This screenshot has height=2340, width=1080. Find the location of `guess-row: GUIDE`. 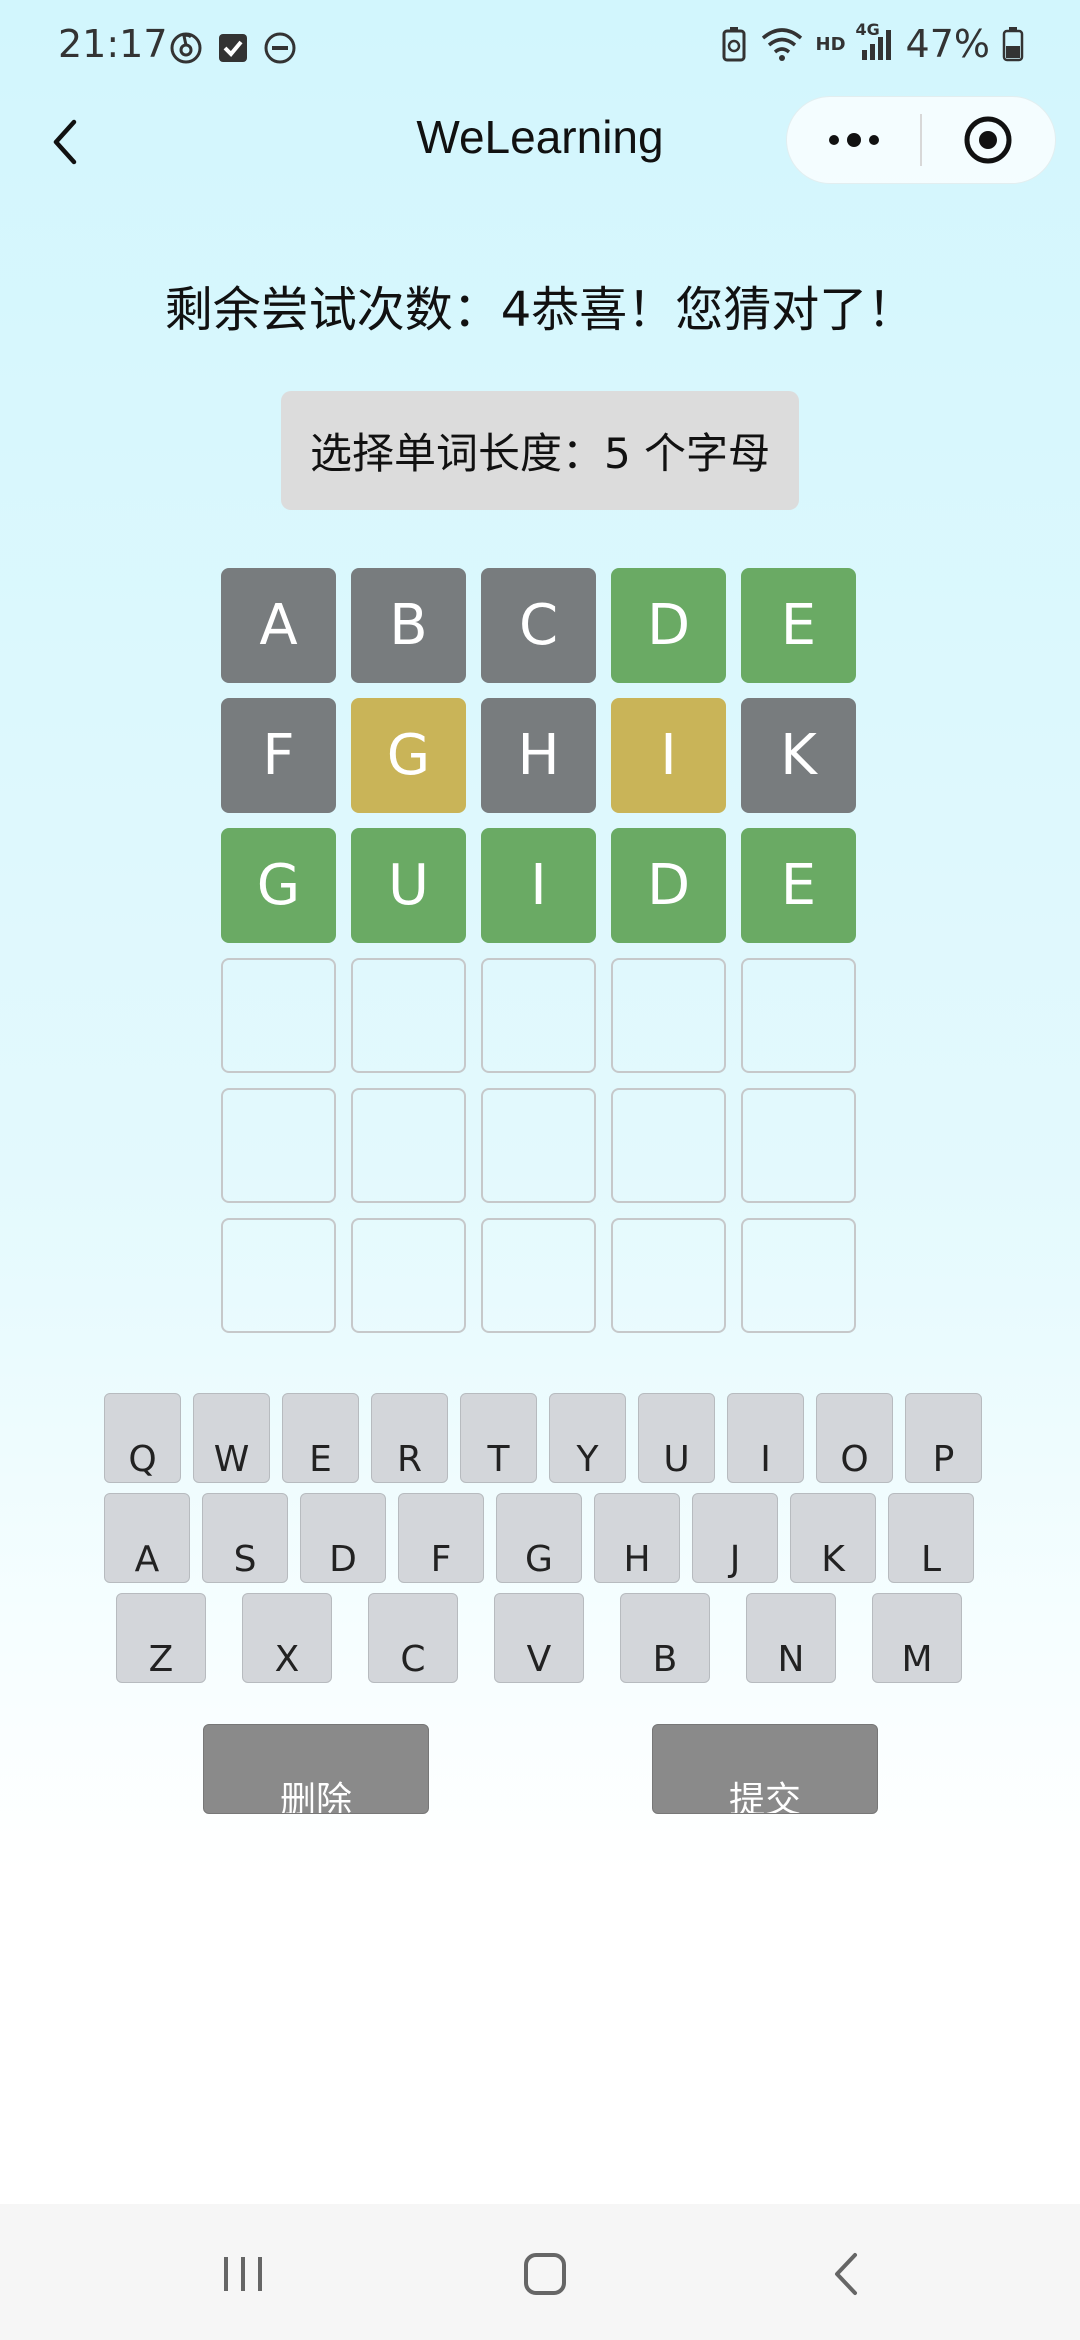

guess-row: GUIDE is located at coordinates (538, 885).